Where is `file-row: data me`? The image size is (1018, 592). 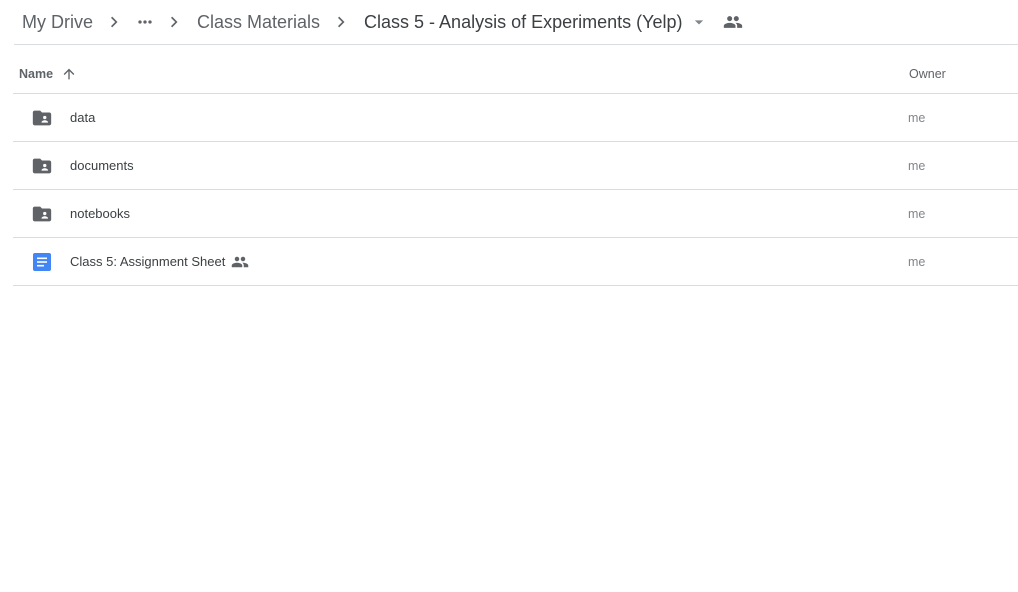 file-row: data me is located at coordinates (515, 118).